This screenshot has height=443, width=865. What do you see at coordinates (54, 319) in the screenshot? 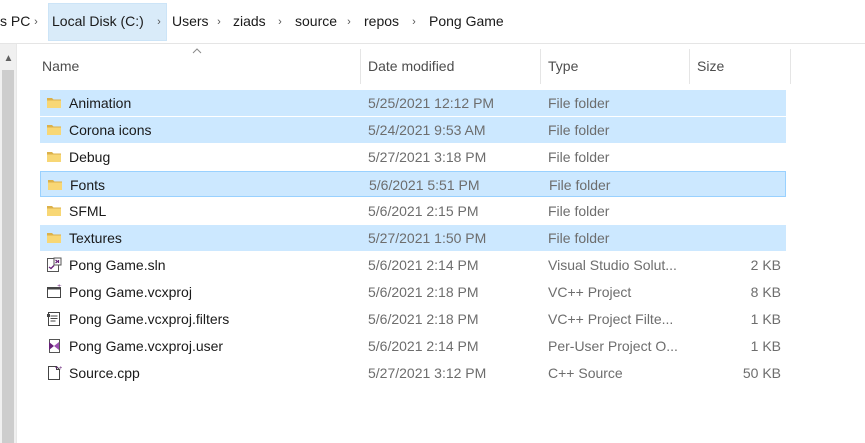
I see `filters-icon` at bounding box center [54, 319].